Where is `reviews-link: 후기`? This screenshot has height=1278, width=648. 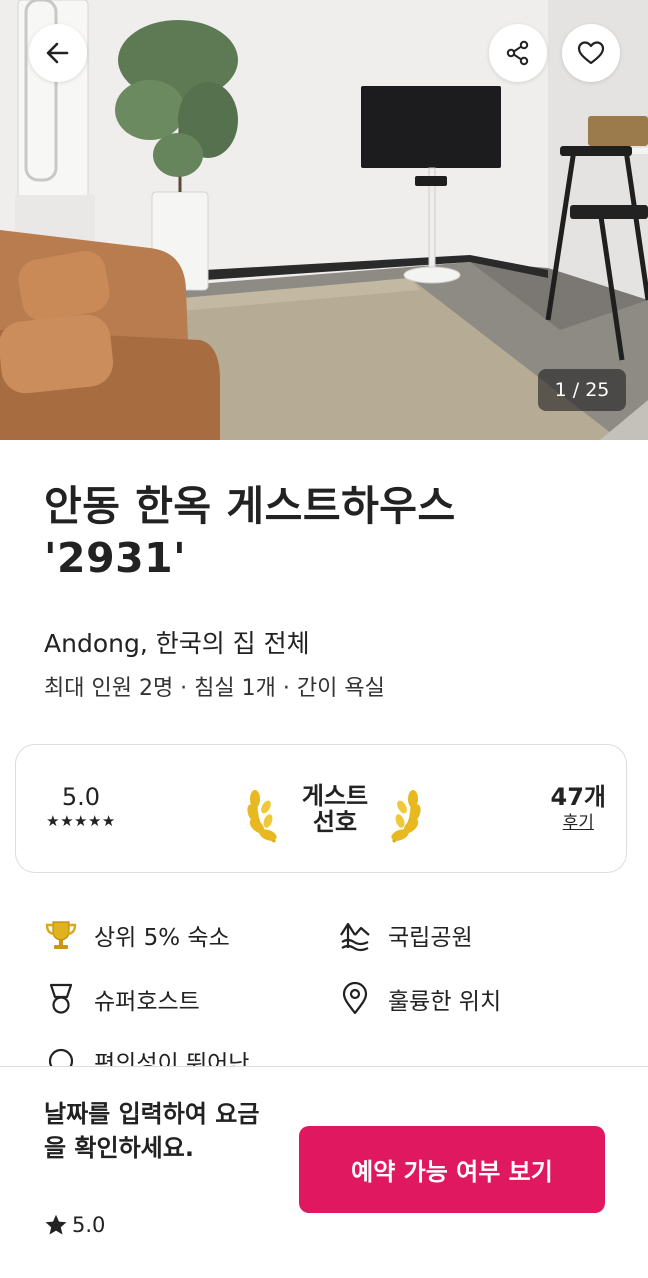 reviews-link: 후기 is located at coordinates (578, 823).